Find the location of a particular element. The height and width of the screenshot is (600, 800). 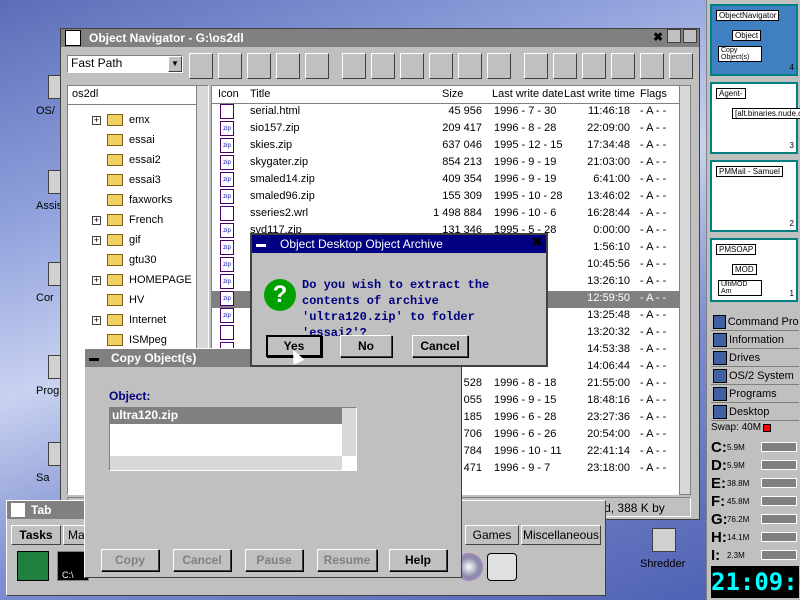

window-thumbnail: Agent- [alt.binaries.nude.c 3 is located at coordinates (755, 118).